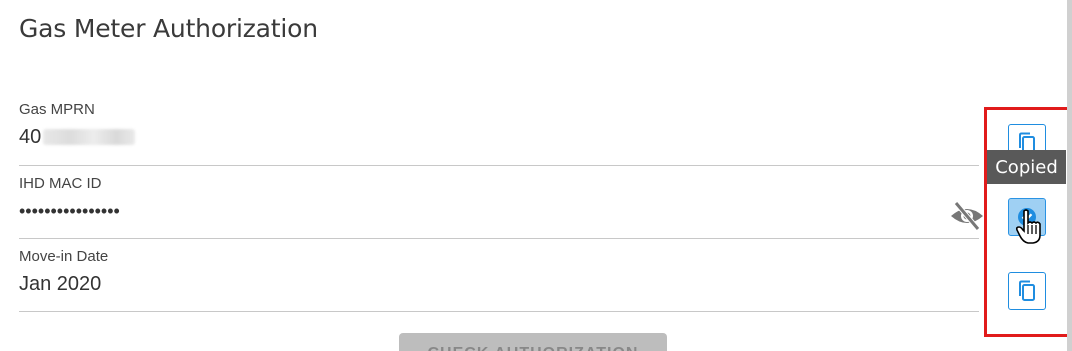 Image resolution: width=1072 pixels, height=351 pixels. I want to click on mac-value: ••••••••••••••••, so click(499, 211).